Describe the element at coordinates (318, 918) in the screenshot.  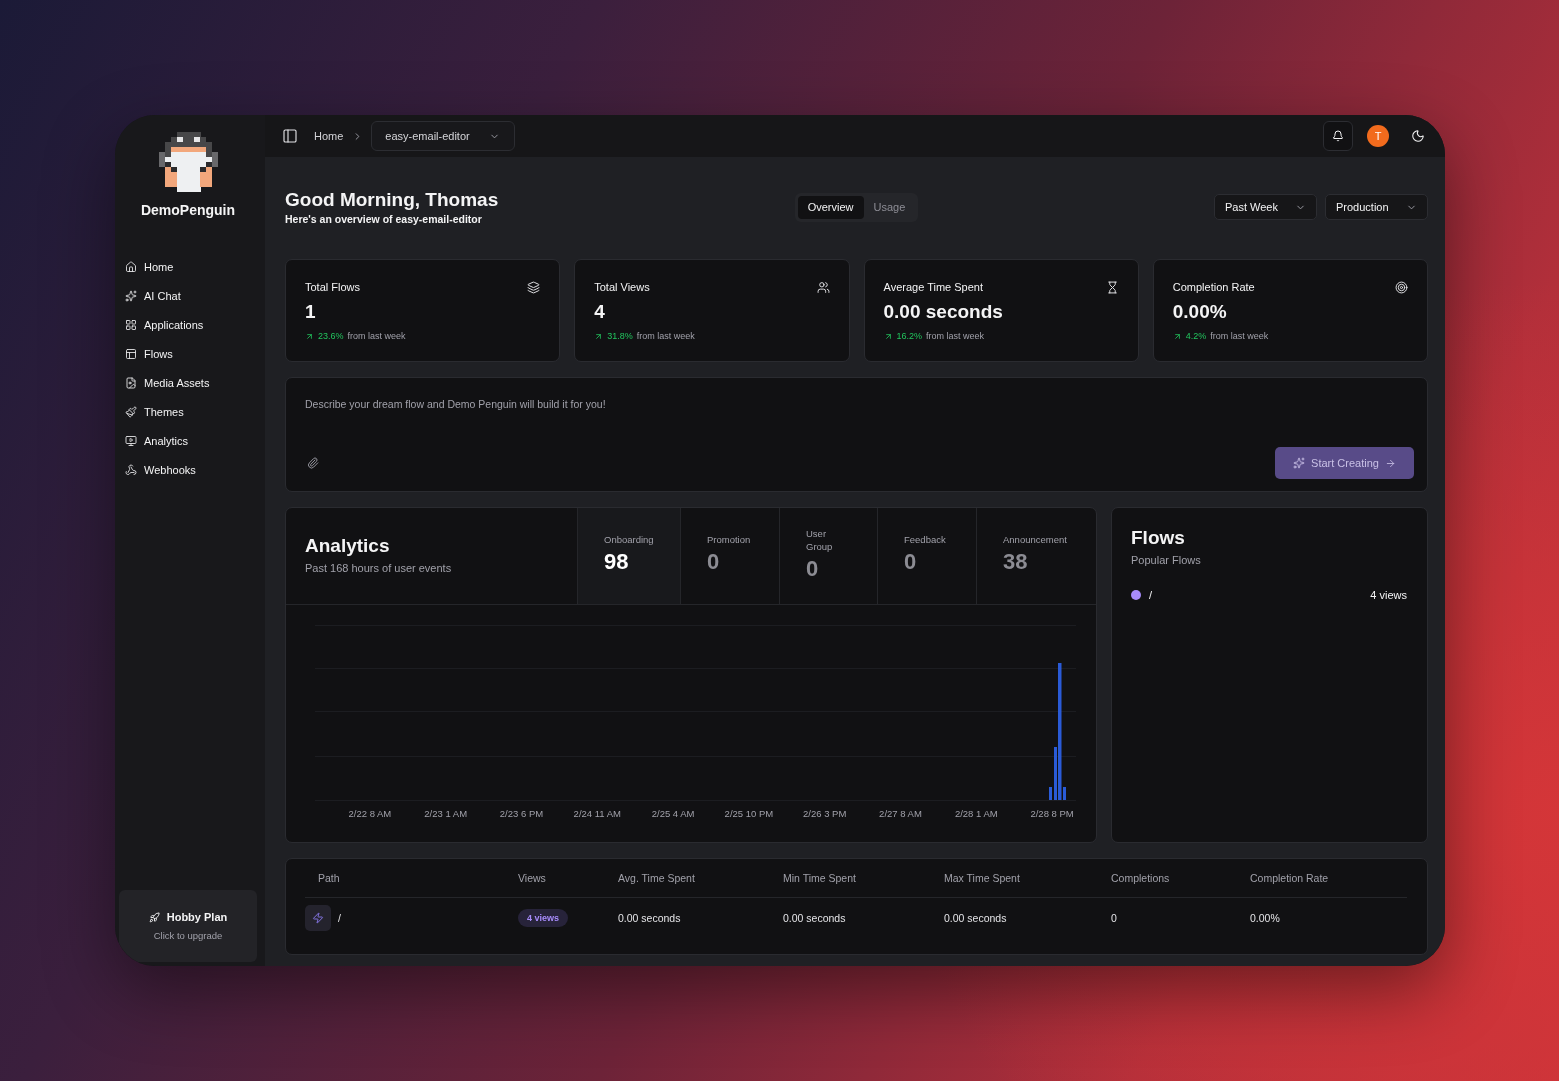
I see `bolt-icon` at that location.